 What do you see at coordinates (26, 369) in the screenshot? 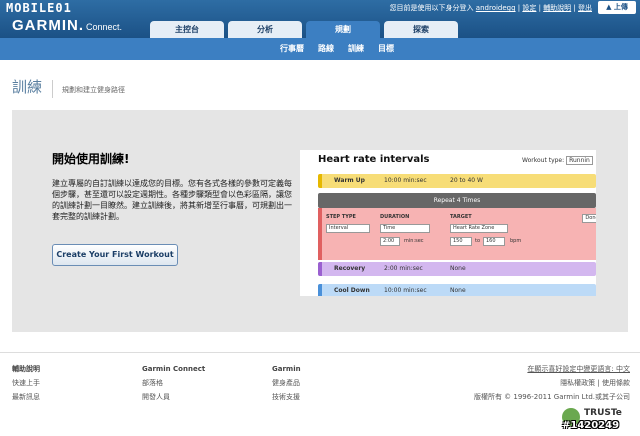
I see `footer-help-heading: 輔助說明` at bounding box center [26, 369].